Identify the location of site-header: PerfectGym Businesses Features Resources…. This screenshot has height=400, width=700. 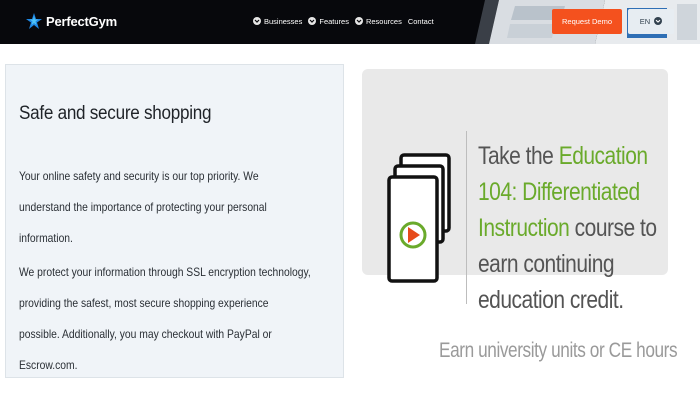
(350, 22).